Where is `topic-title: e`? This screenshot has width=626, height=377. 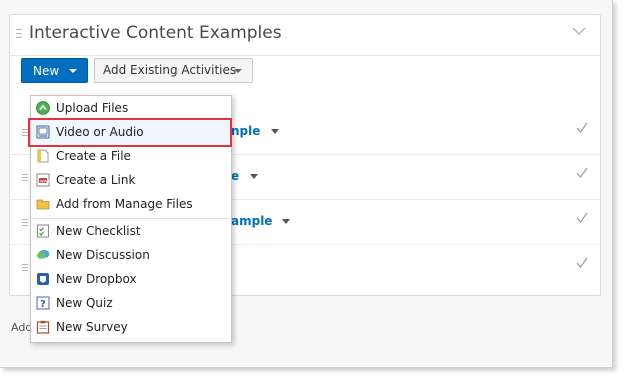 topic-title: e is located at coordinates (235, 176).